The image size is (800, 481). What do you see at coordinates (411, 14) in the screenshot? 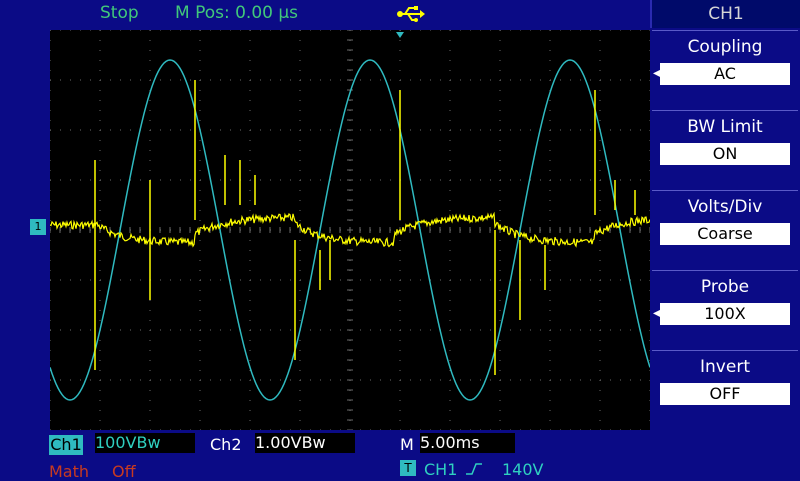
I see `usb-icon` at bounding box center [411, 14].